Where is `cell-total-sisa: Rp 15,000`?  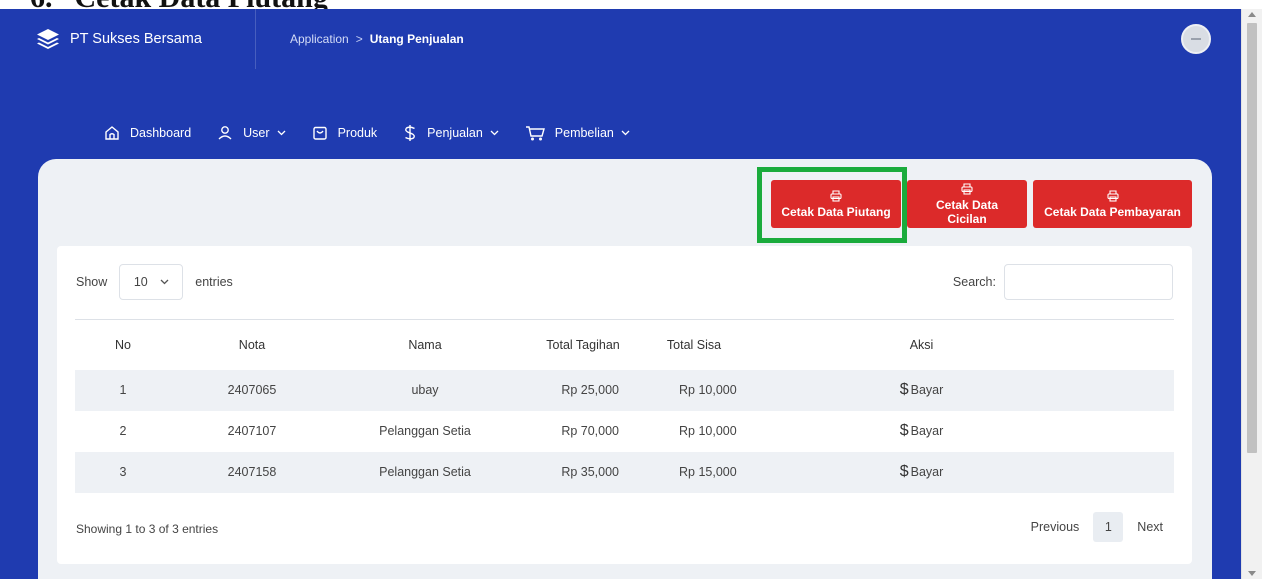 cell-total-sisa: Rp 15,000 is located at coordinates (708, 472).